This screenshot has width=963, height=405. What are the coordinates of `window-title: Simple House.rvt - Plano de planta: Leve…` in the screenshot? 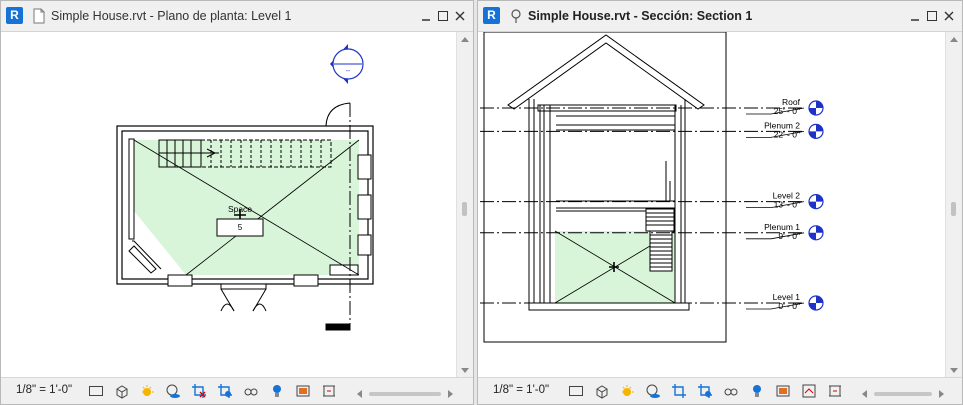 It's located at (171, 16).